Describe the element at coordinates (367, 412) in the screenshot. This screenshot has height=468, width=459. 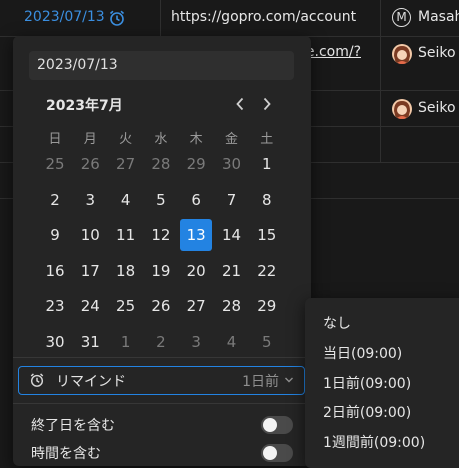
I see `menu-item-2-days-before: 2日前(09:00)` at that location.